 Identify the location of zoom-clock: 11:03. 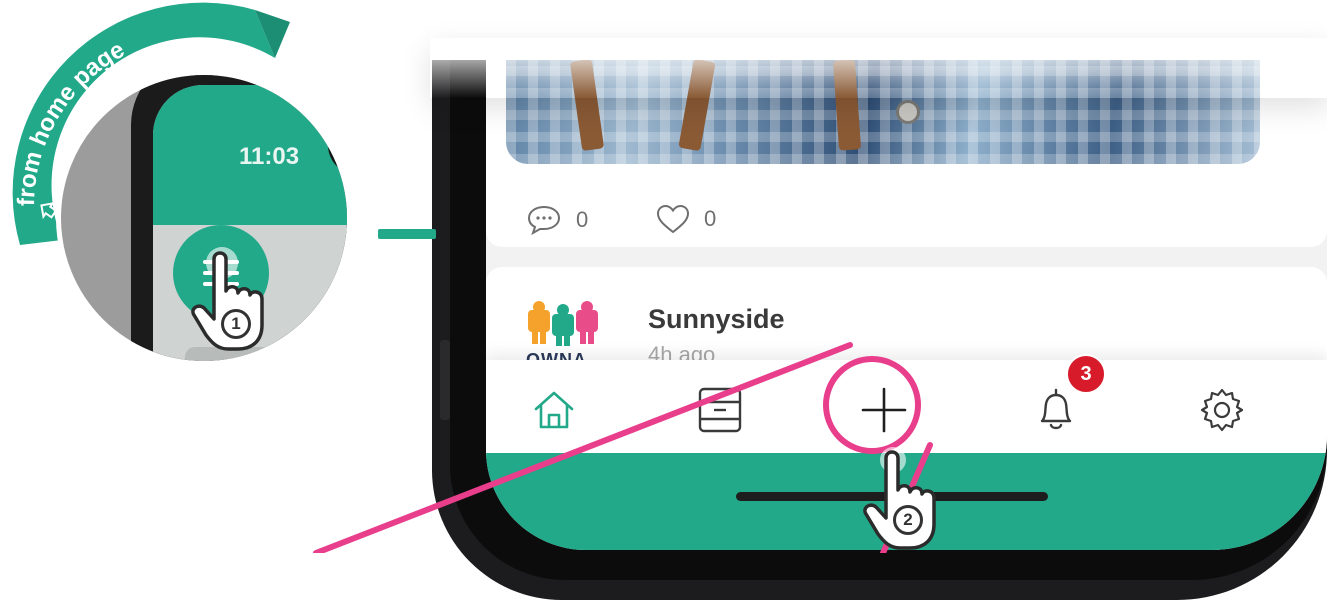
(269, 156).